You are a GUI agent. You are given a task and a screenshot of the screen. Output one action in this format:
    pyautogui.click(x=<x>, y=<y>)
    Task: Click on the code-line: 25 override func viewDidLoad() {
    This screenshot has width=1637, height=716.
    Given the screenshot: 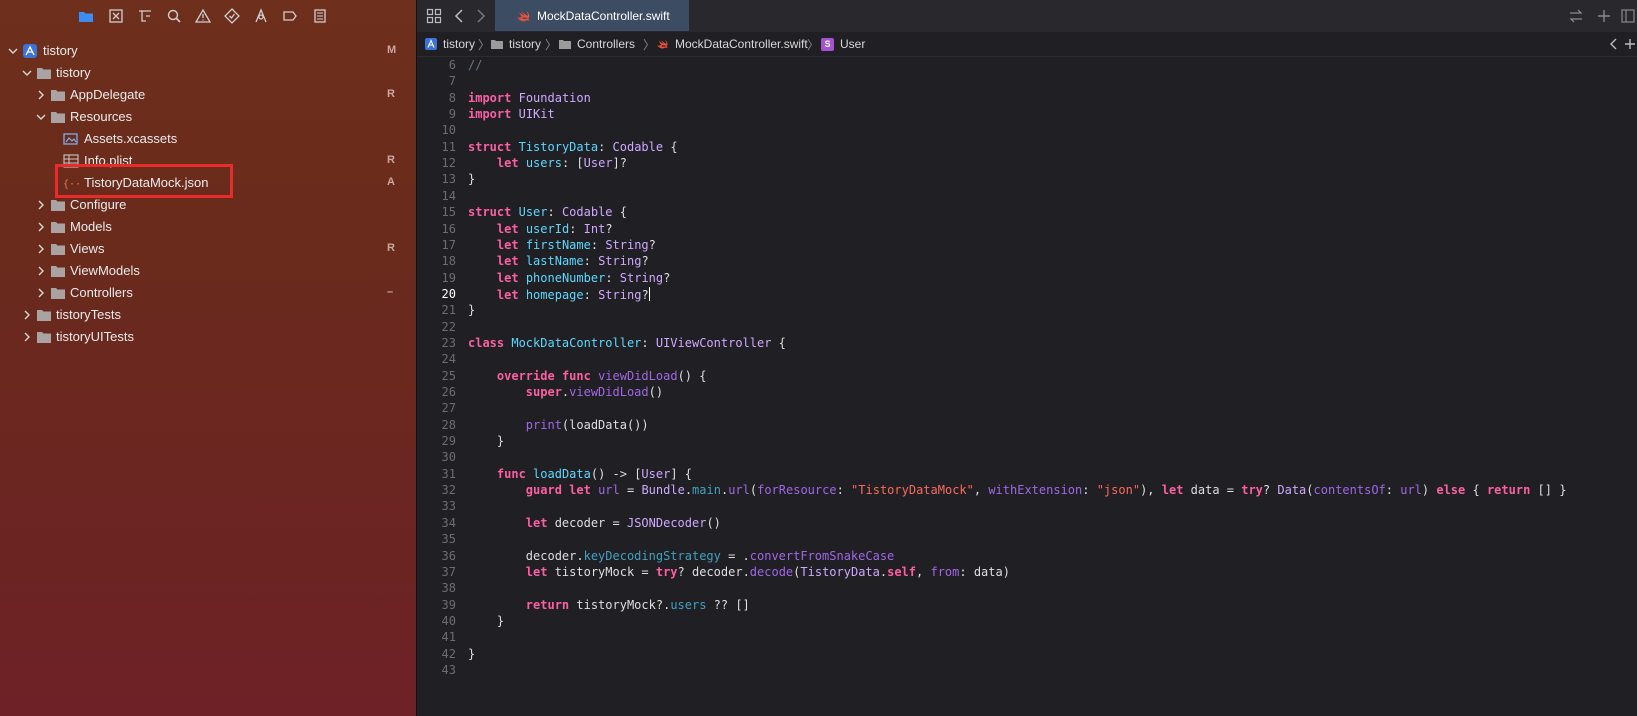 What is the action you would take?
    pyautogui.click(x=1027, y=377)
    